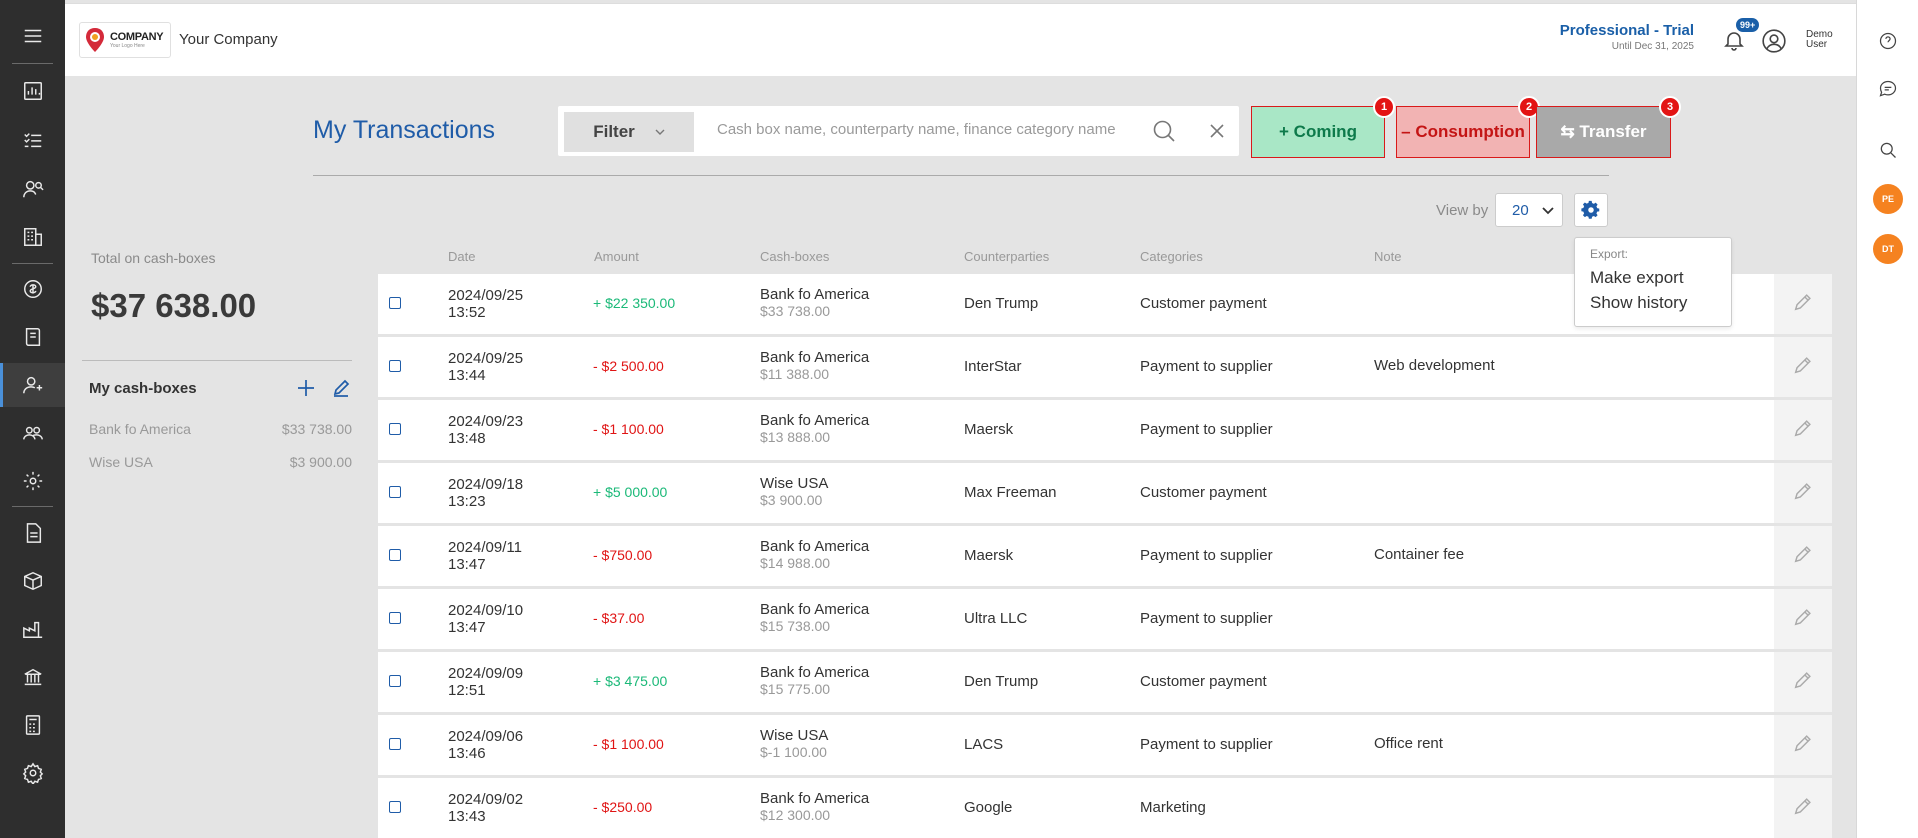 The height and width of the screenshot is (838, 1918). I want to click on avatar-dt: DT, so click(1888, 249).